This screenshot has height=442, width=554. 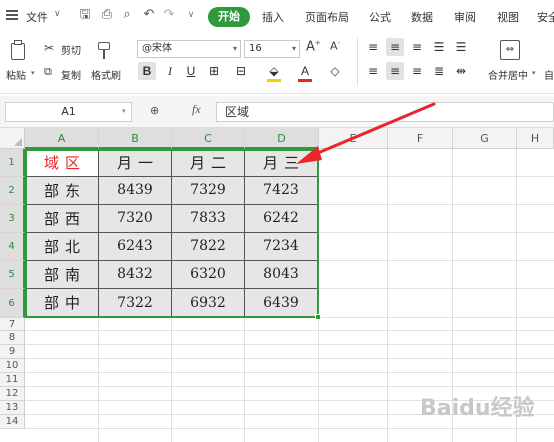 What do you see at coordinates (439, 71) in the screenshot?
I see `justify-icon: ≣` at bounding box center [439, 71].